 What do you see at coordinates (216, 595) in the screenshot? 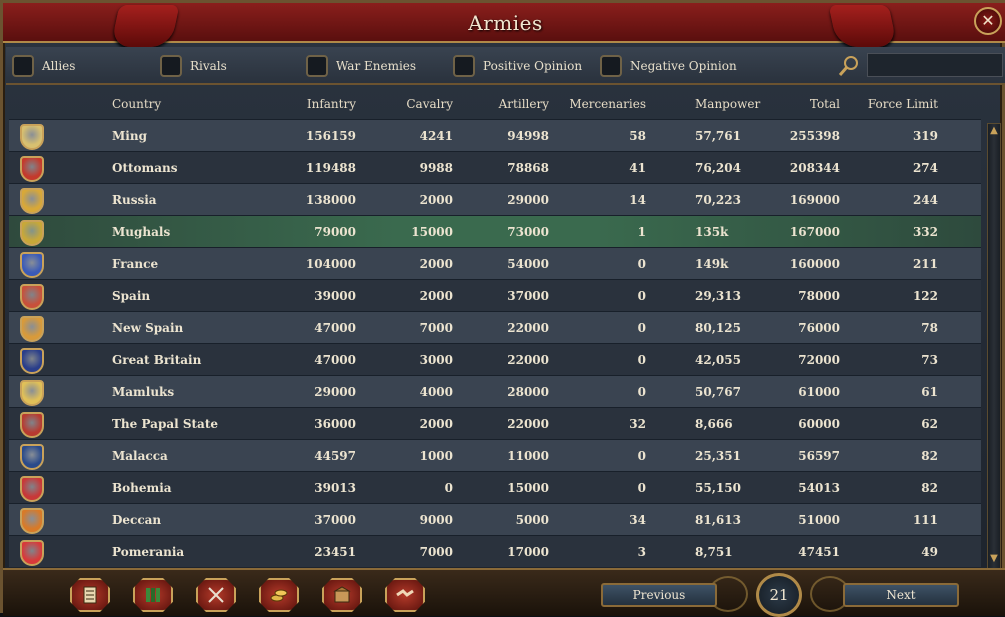
I see `military-button` at bounding box center [216, 595].